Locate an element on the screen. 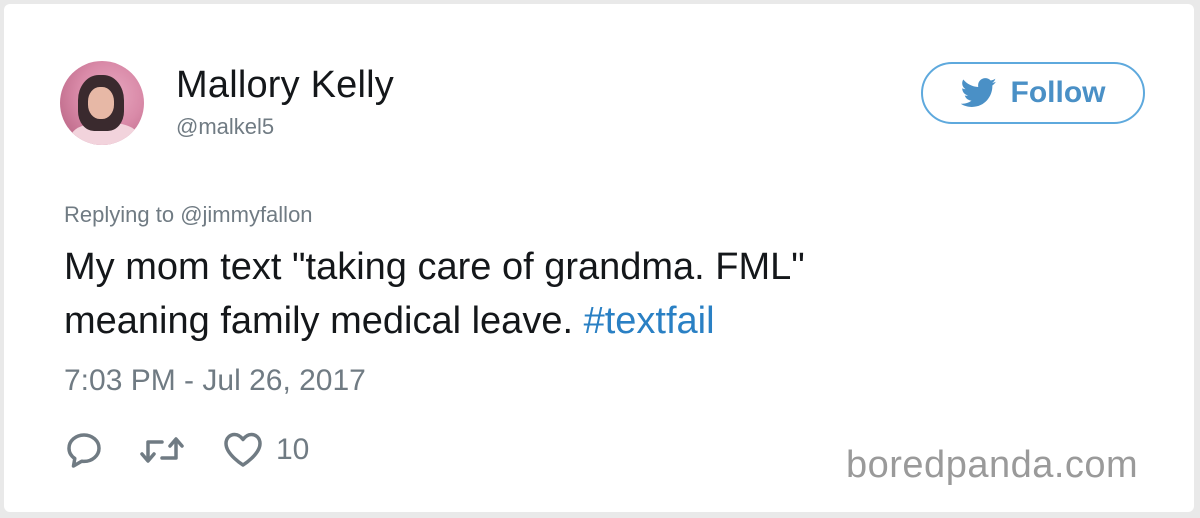 The image size is (1200, 518). tweet-timestamp: 7:03 PM - Jul 26, 2017 is located at coordinates (215, 381).